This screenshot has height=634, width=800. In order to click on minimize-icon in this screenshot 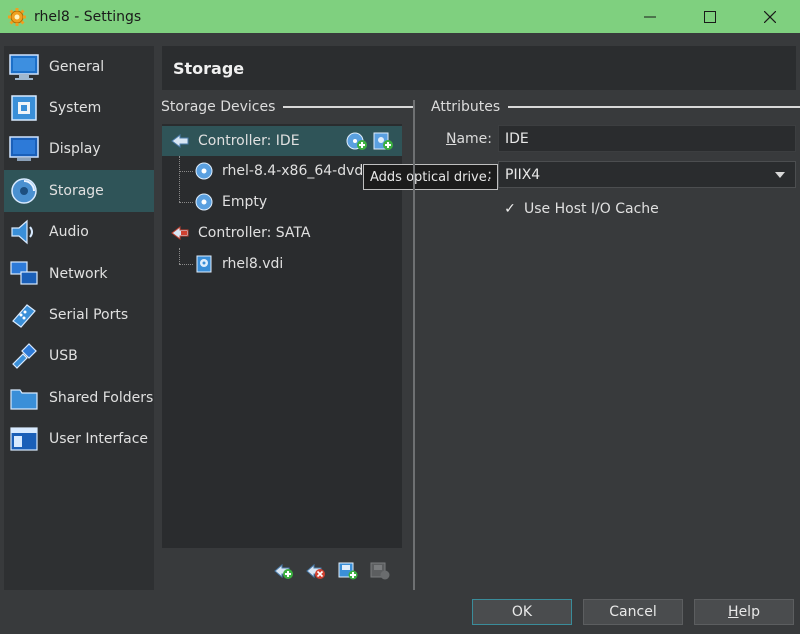, I will do `click(650, 16)`.